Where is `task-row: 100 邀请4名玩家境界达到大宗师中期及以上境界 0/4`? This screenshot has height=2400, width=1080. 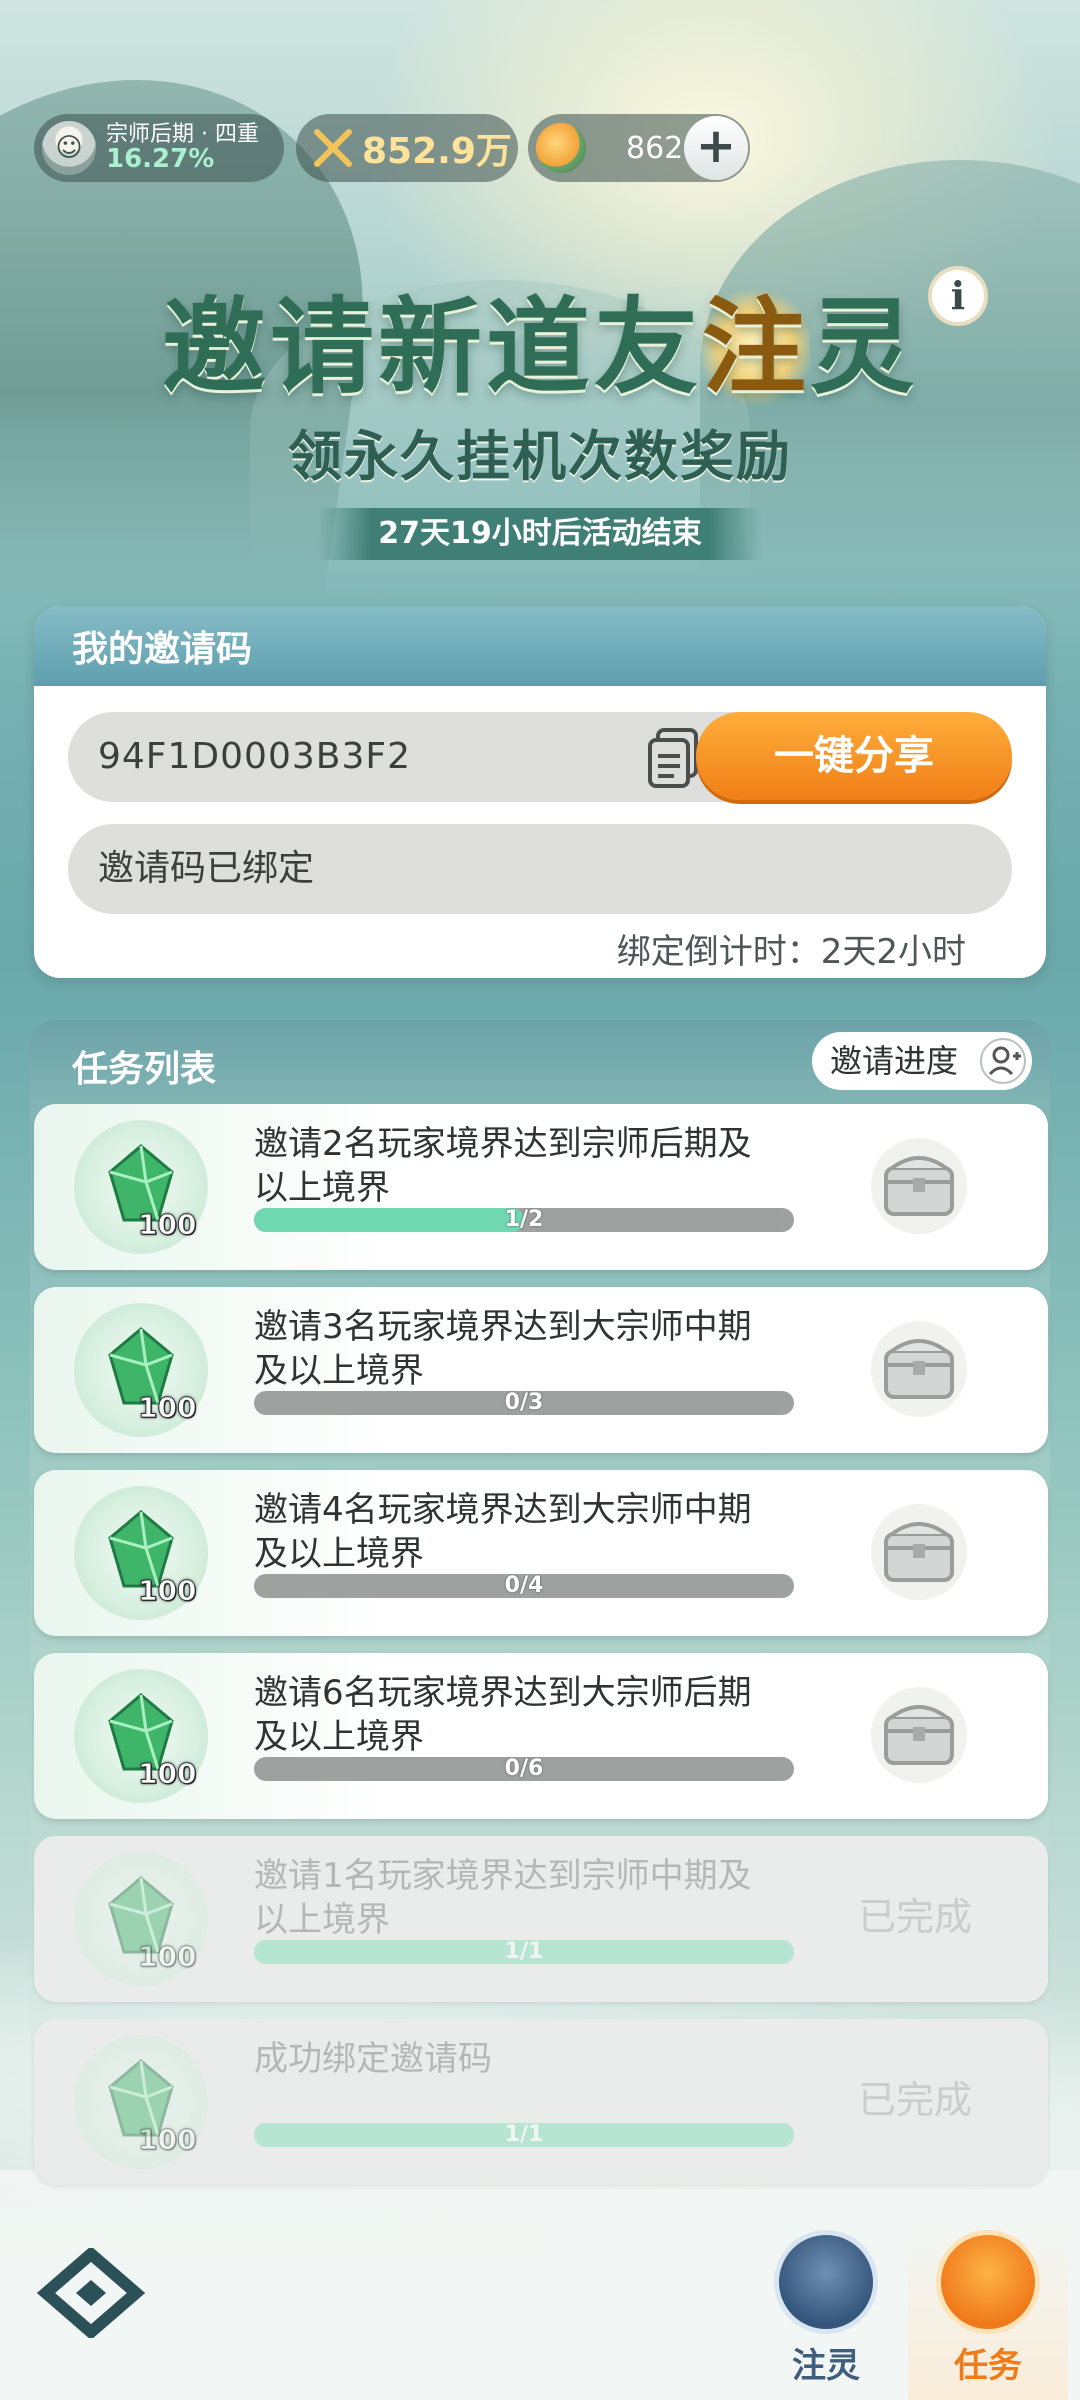 task-row: 100 邀请4名玩家境界达到大宗师中期及以上境界 0/4 is located at coordinates (541, 1553).